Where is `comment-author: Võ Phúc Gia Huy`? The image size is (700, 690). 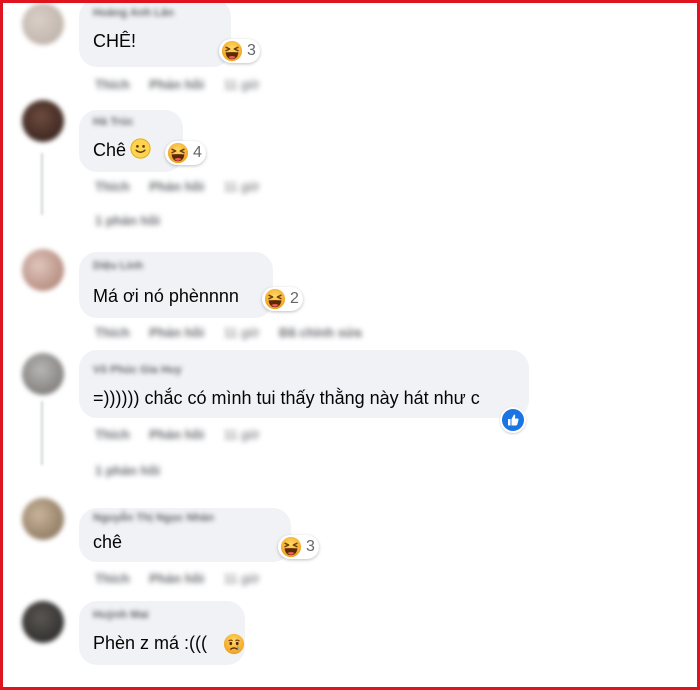
comment-author: Võ Phúc Gia Huy is located at coordinates (137, 370).